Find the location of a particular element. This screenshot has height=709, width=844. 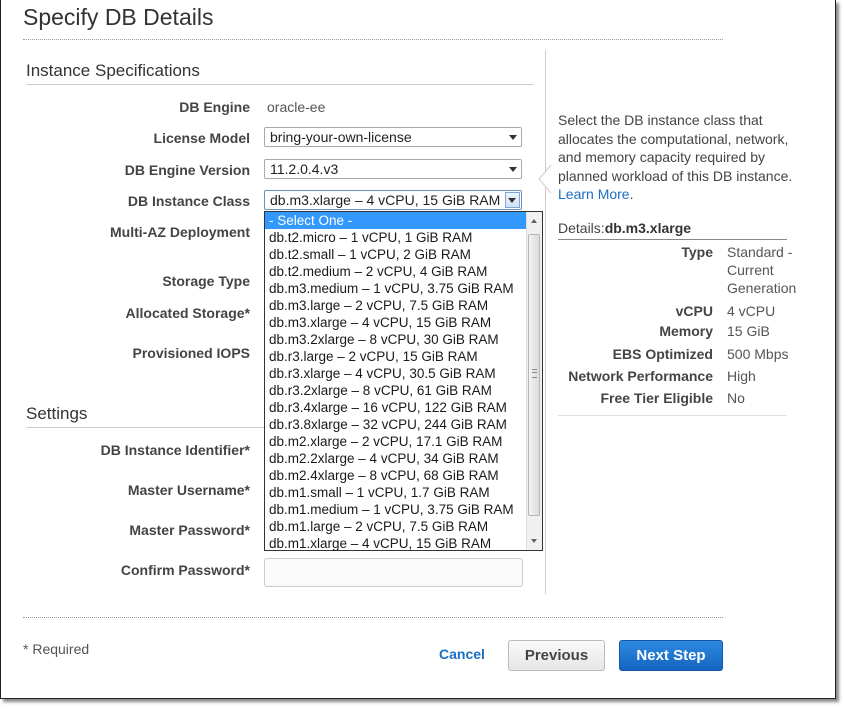

dropdown-option: db.m3.medium – 1 vCPU, 3.75 GiB RAM is located at coordinates (396, 288).